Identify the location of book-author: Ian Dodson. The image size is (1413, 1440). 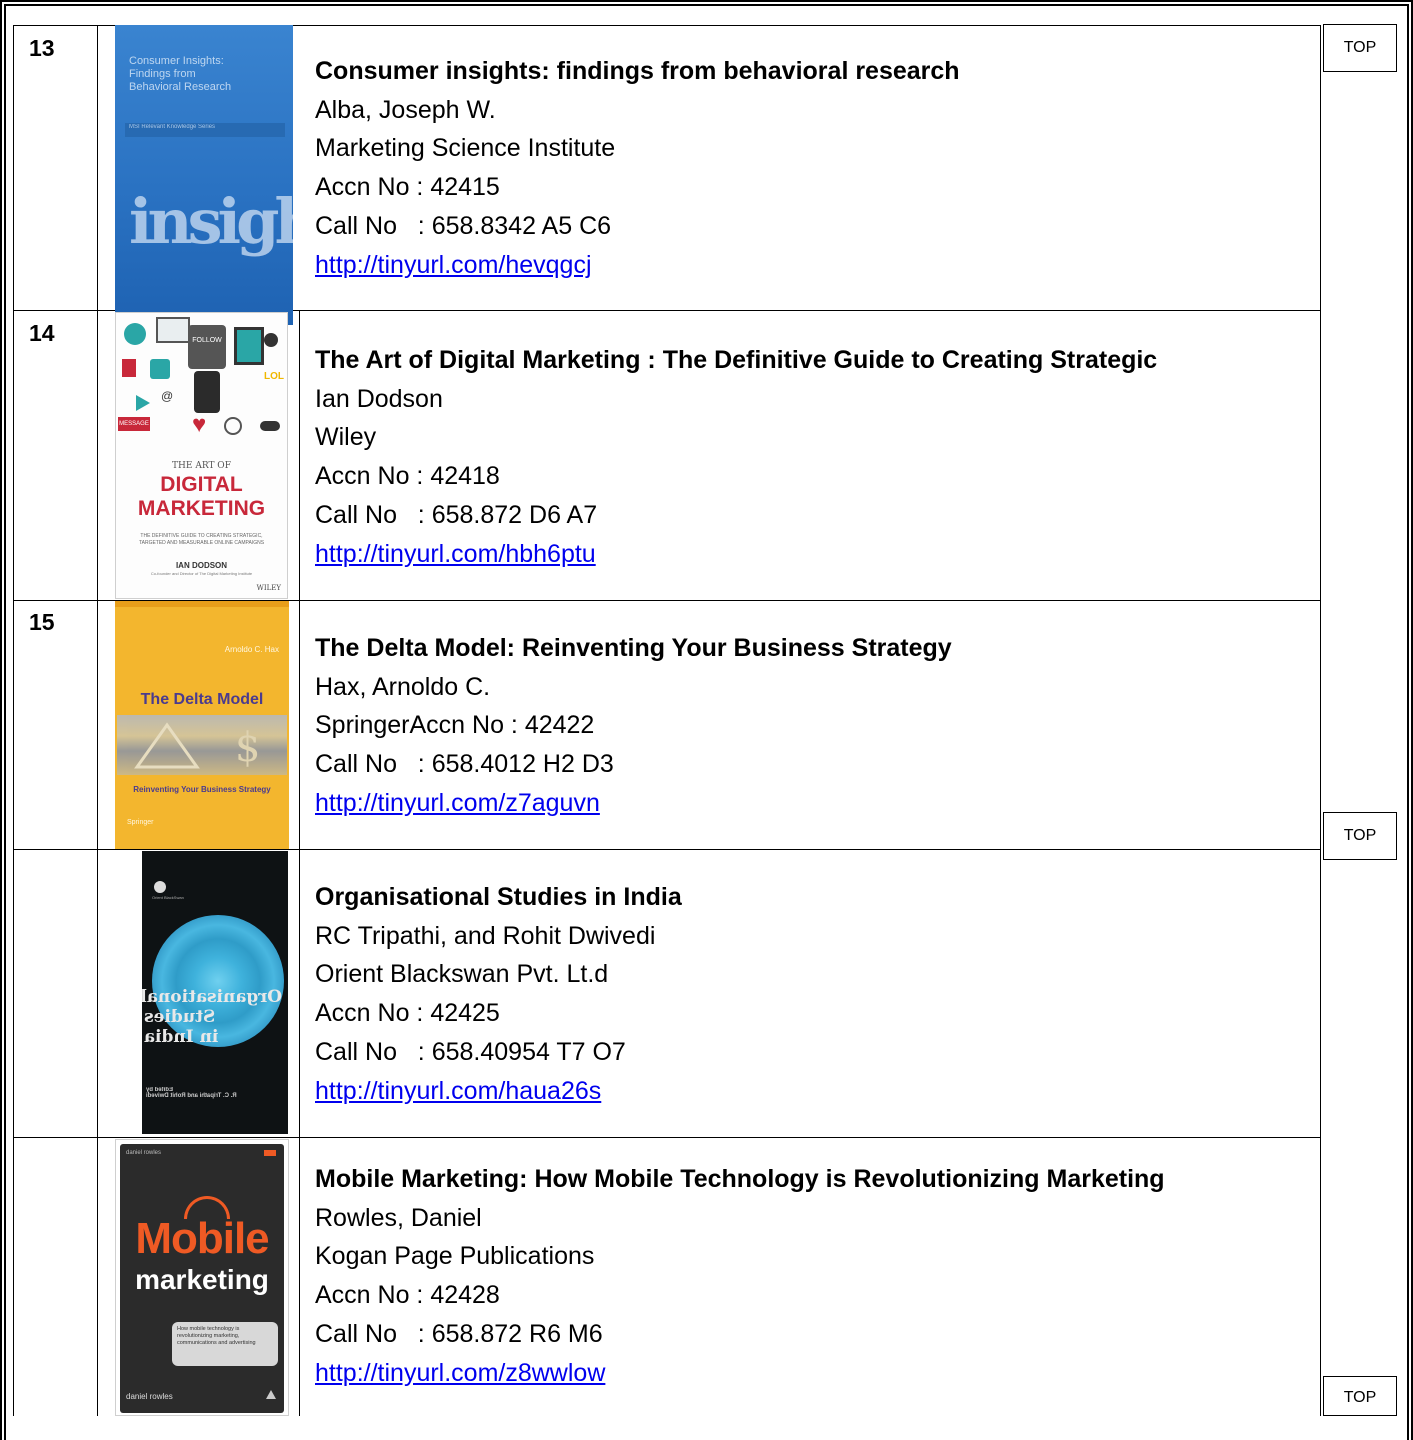
(379, 398).